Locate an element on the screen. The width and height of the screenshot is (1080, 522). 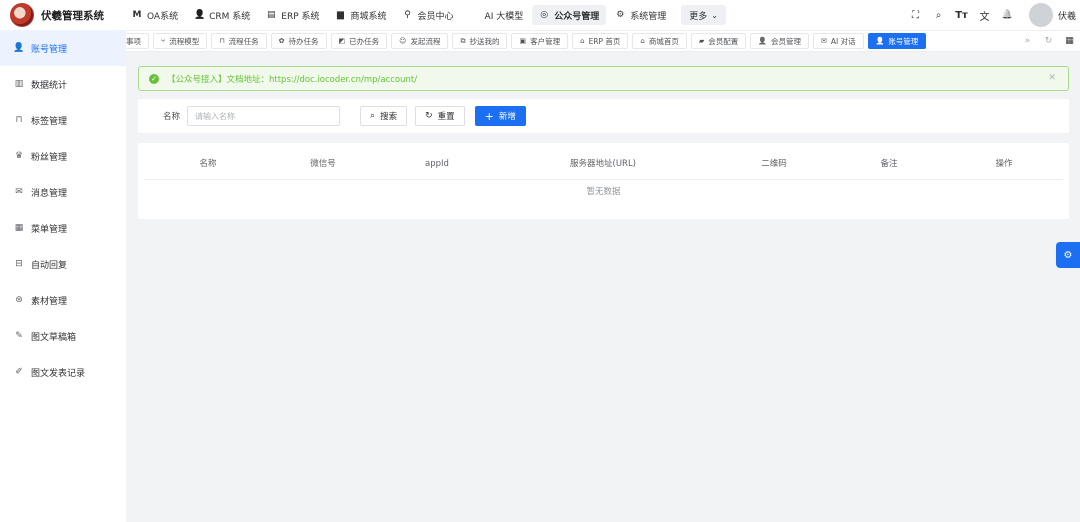
bell-icon: 🔔 is located at coordinates (1007, 15).